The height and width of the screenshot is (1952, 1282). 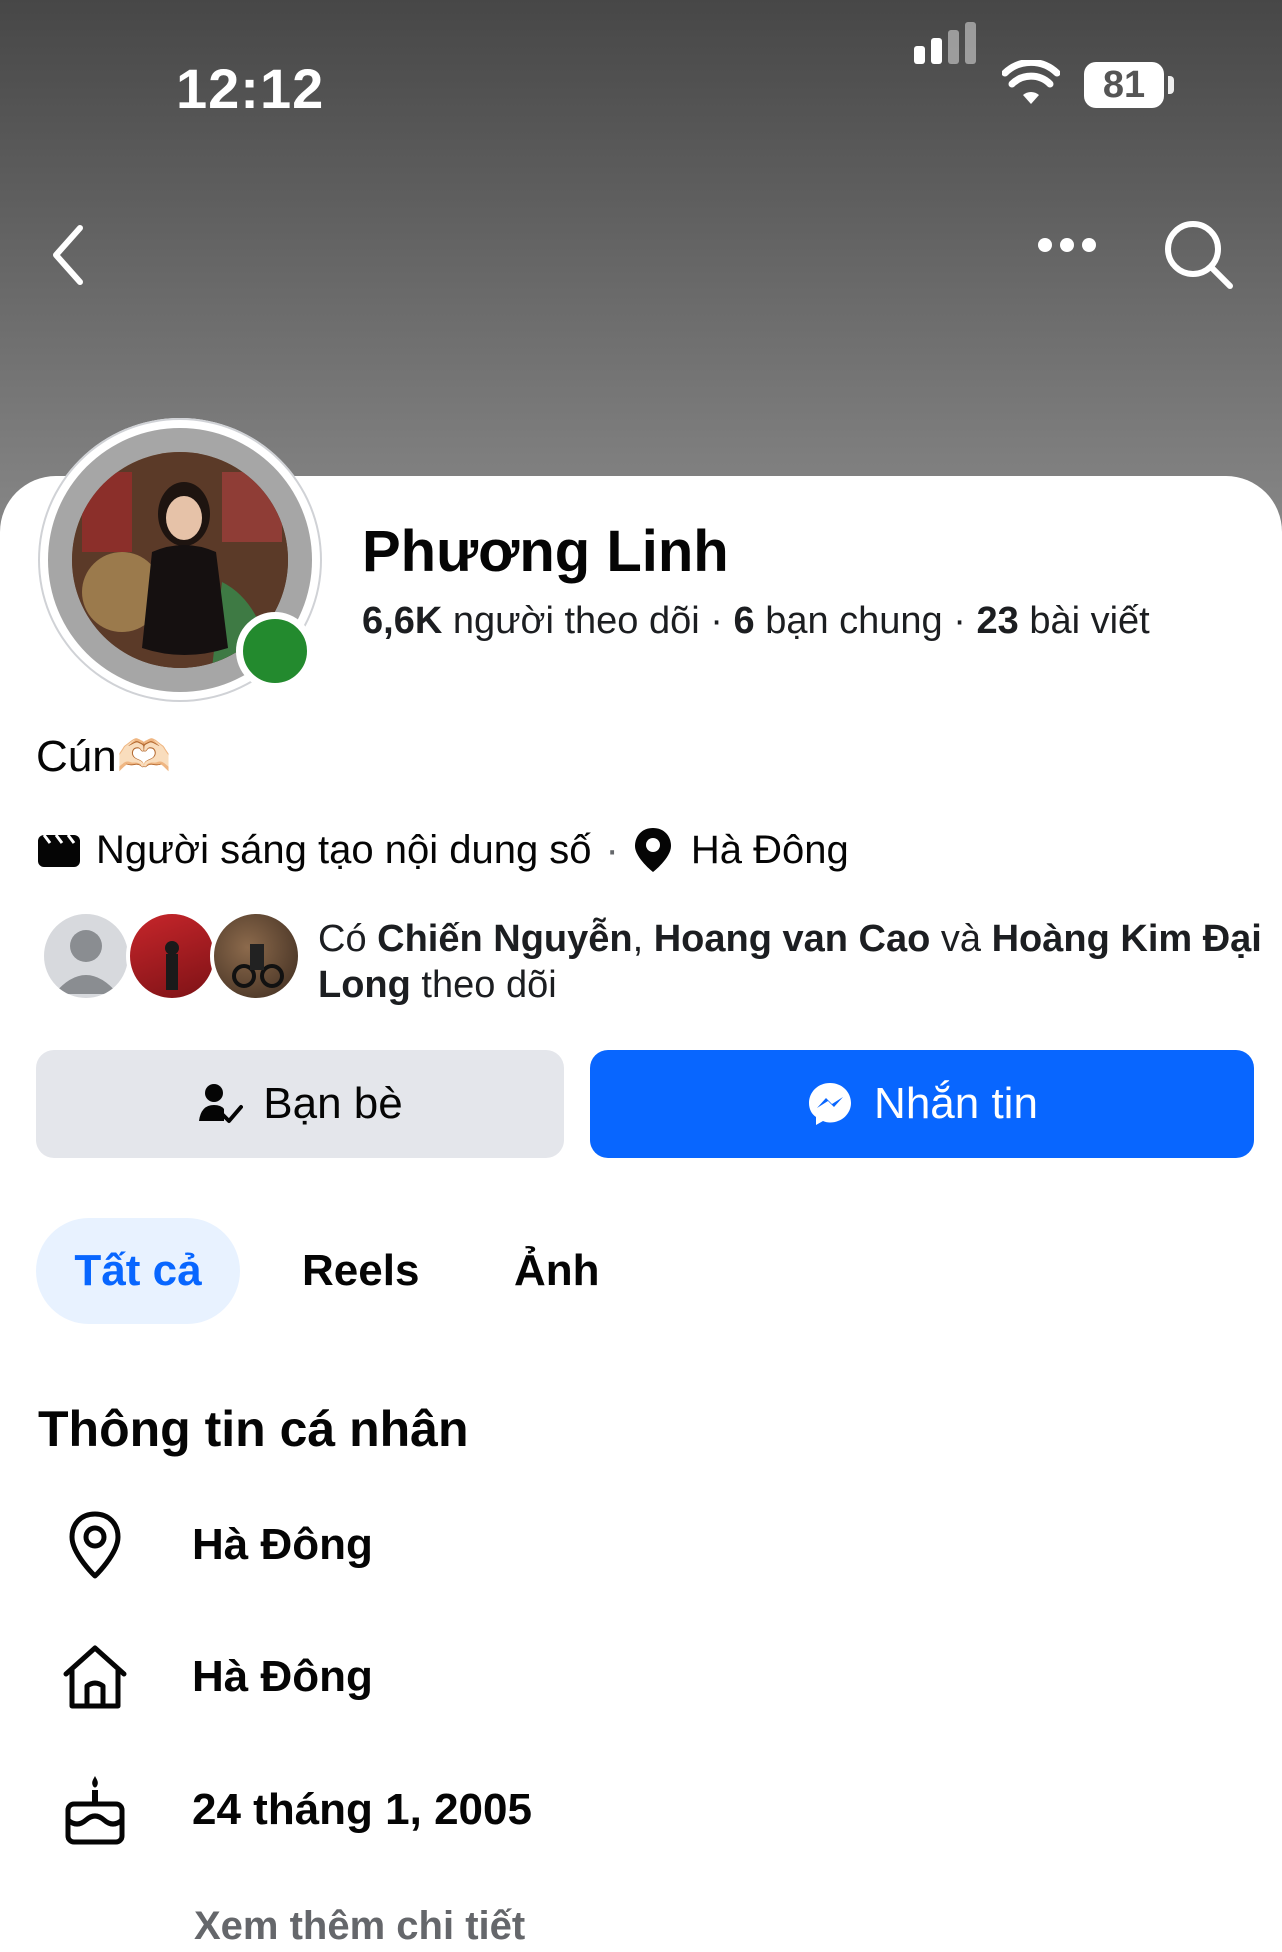 I want to click on personal-info-title: Thông tin cá nhân, so click(x=253, y=1429).